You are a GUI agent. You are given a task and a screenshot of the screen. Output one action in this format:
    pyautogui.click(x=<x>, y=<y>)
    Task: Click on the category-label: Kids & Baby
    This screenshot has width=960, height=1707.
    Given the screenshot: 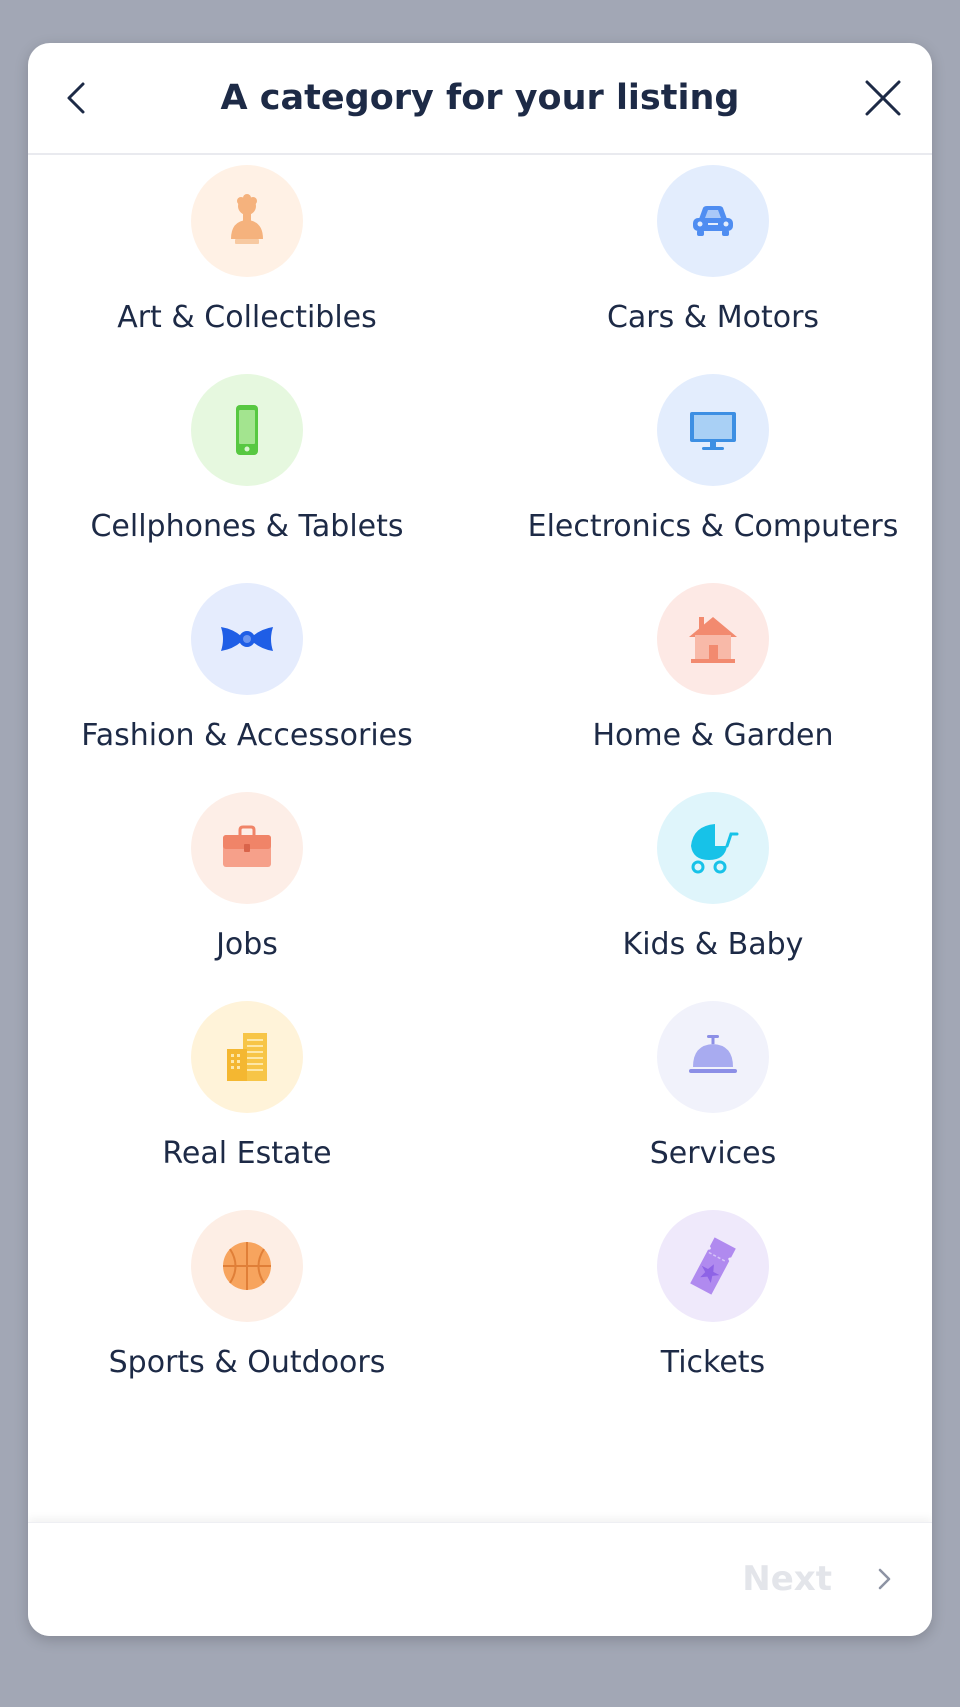 What is the action you would take?
    pyautogui.click(x=713, y=944)
    